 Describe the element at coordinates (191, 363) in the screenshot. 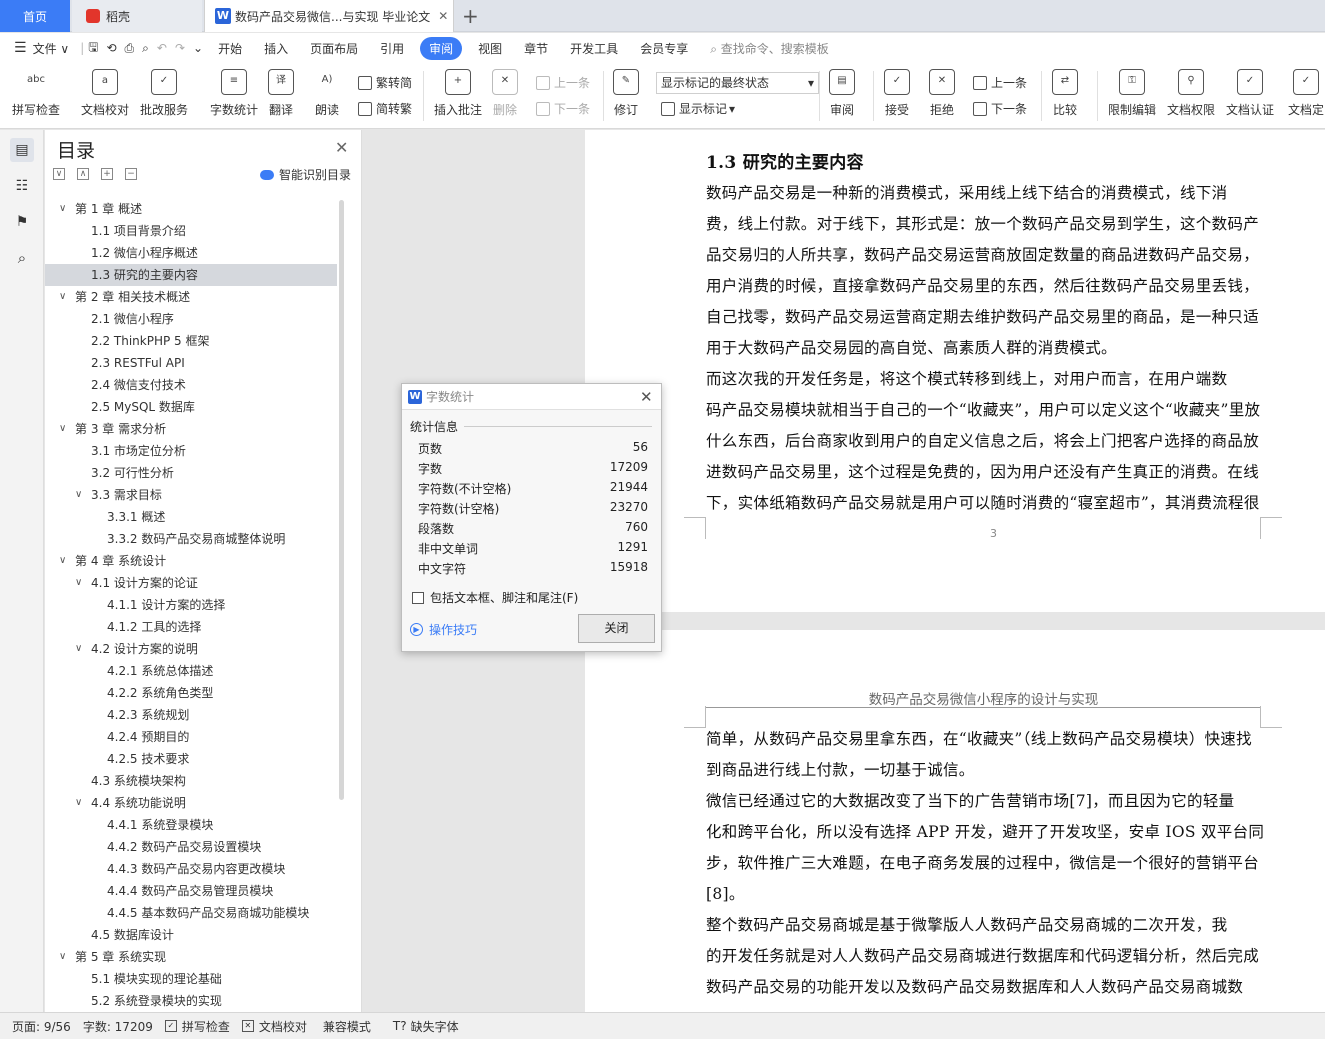

I see `toc-item: 2.3 RESTFul API` at that location.